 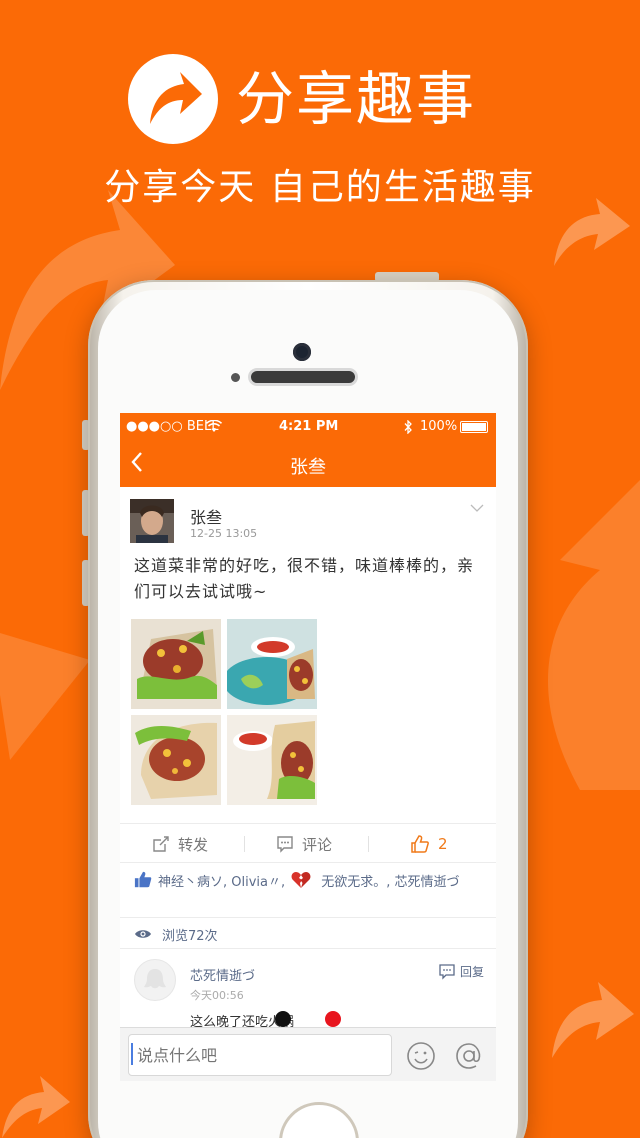 I want to click on comment-button: 评论, so click(x=304, y=844).